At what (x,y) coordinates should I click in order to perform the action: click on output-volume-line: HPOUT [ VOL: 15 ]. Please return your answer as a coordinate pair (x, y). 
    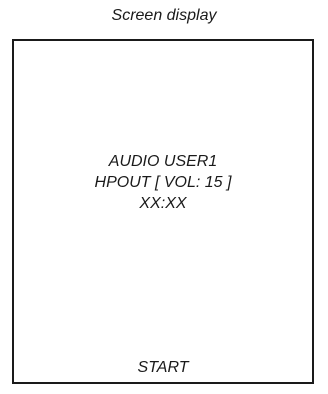
    Looking at the image, I should click on (163, 182).